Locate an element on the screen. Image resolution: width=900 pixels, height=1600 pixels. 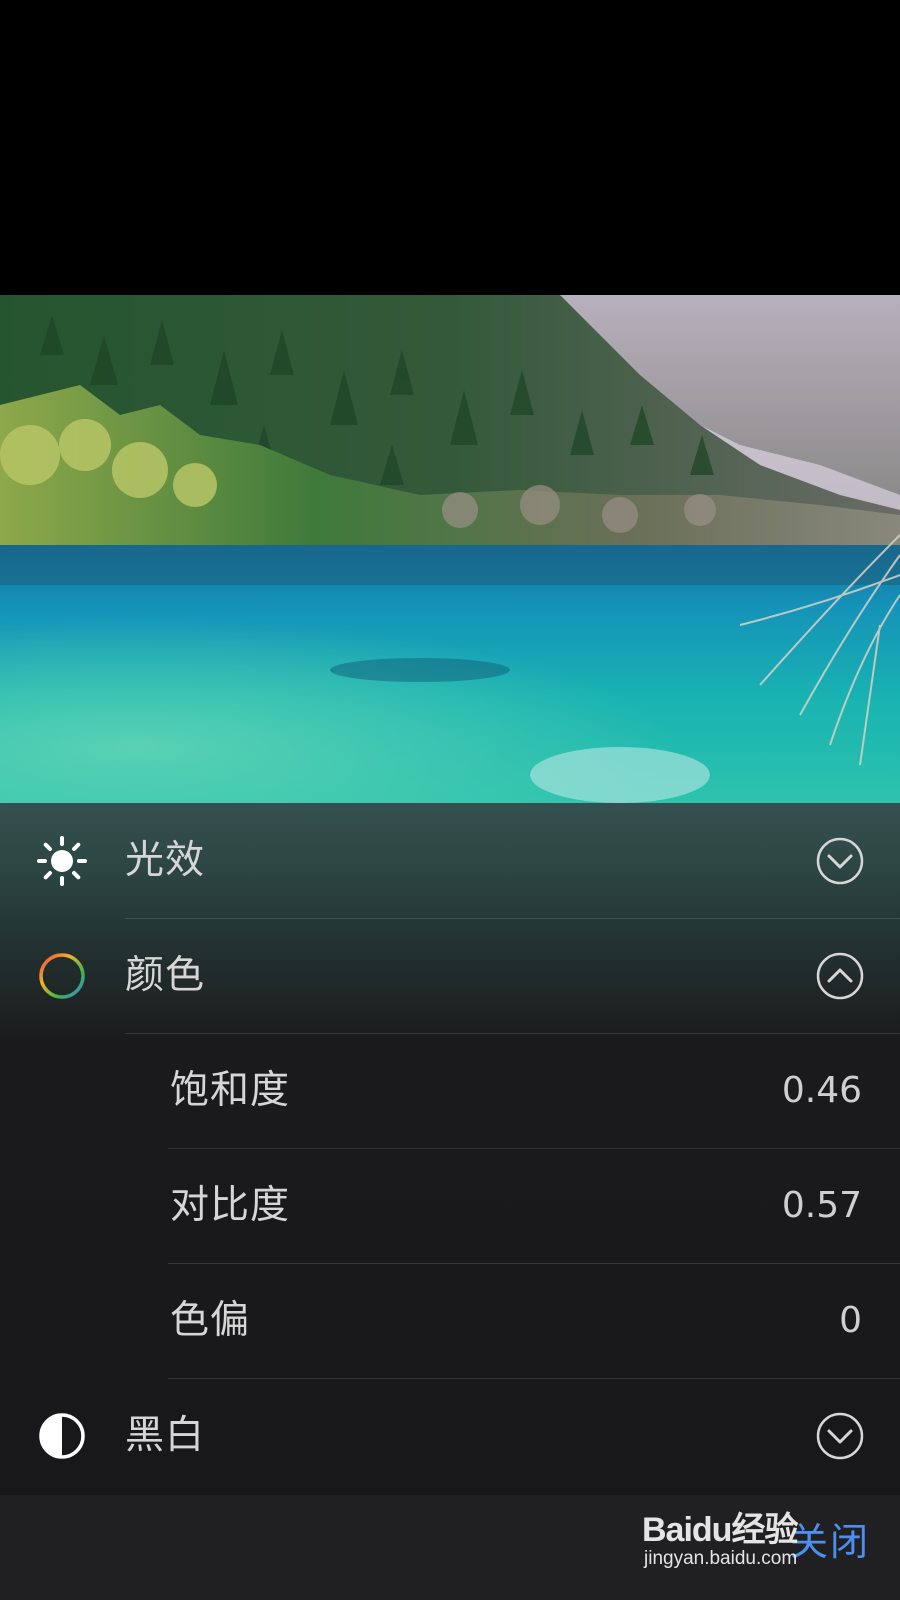
sun-icon is located at coordinates (62, 861).